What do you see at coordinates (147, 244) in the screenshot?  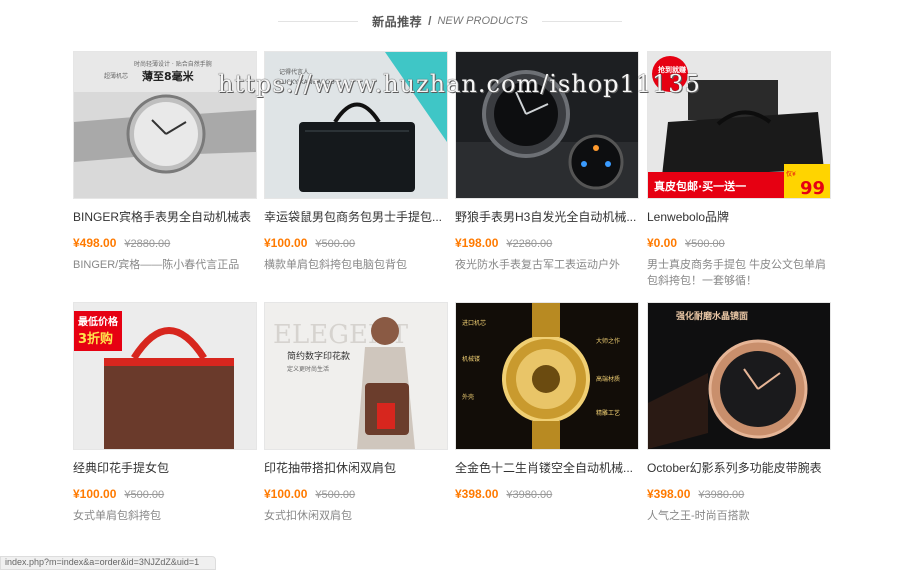 I see `product-old-price: ¥2880.00` at bounding box center [147, 244].